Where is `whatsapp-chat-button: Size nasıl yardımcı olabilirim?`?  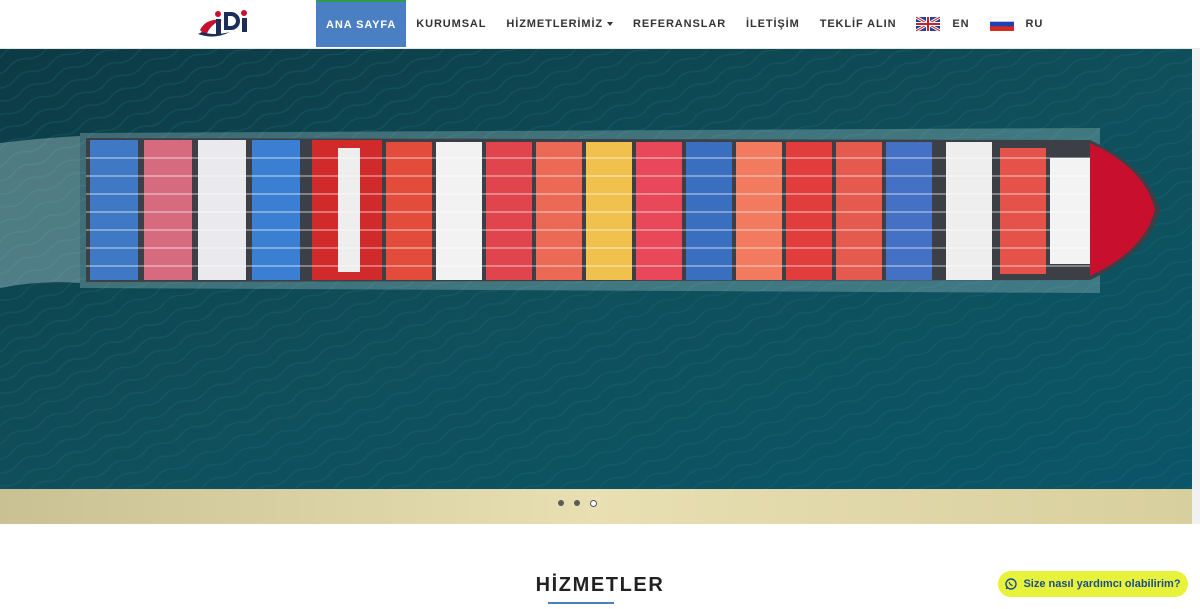
whatsapp-chat-button: Size nasıl yardımcı olabilirim? is located at coordinates (1093, 584).